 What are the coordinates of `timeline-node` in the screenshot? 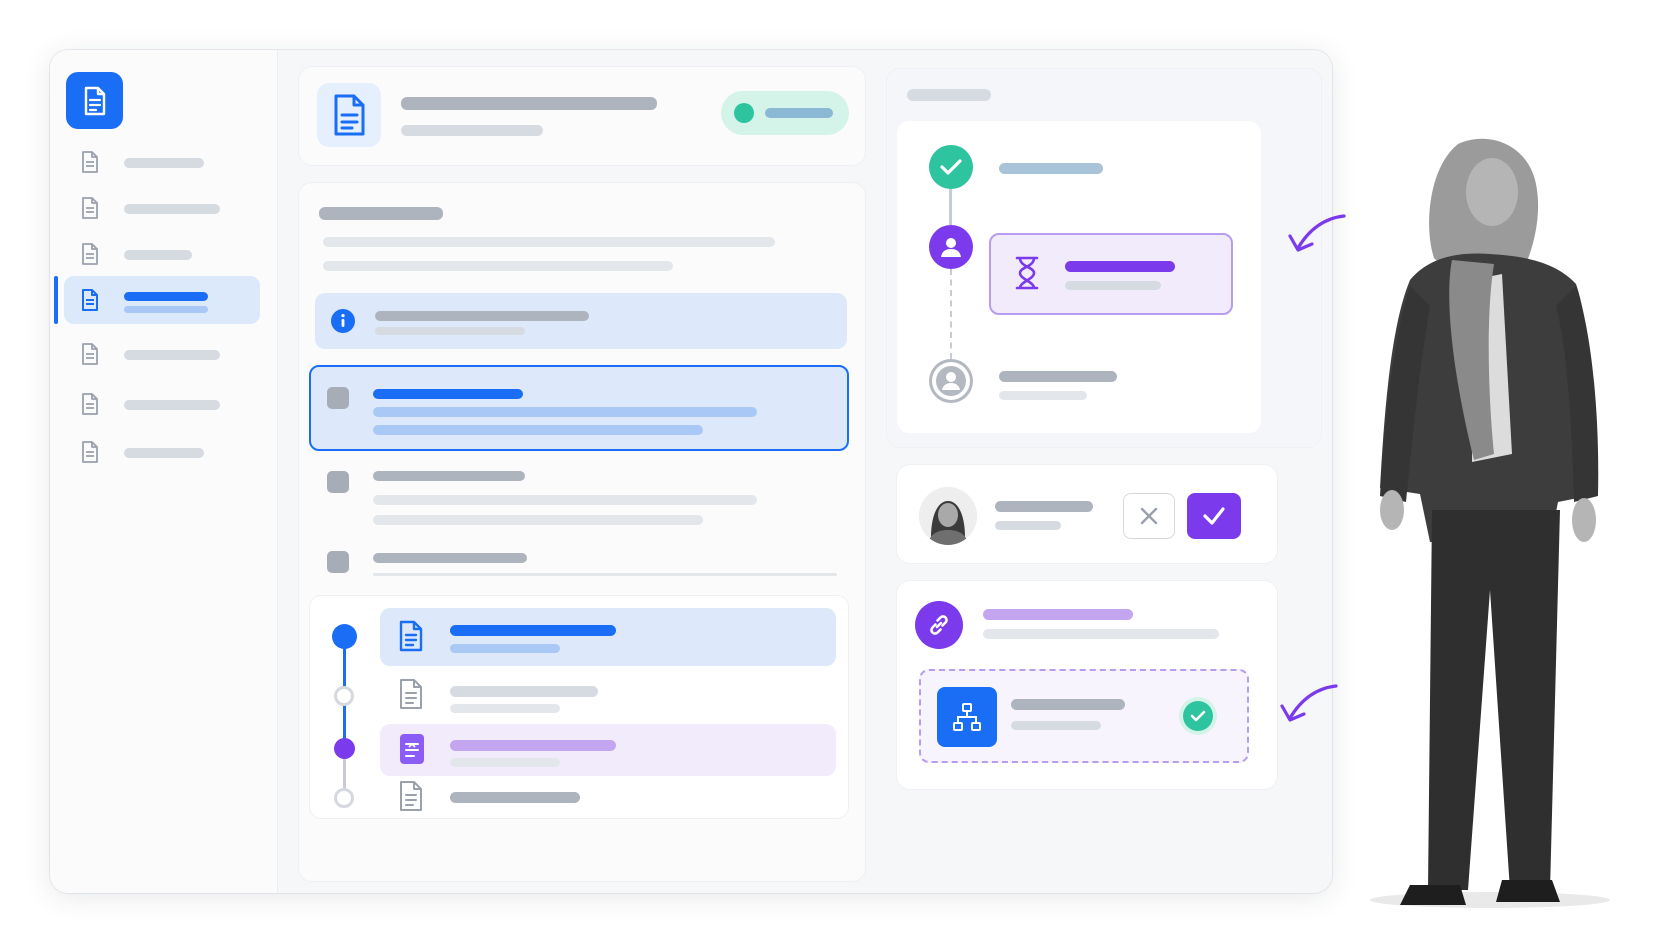 It's located at (344, 798).